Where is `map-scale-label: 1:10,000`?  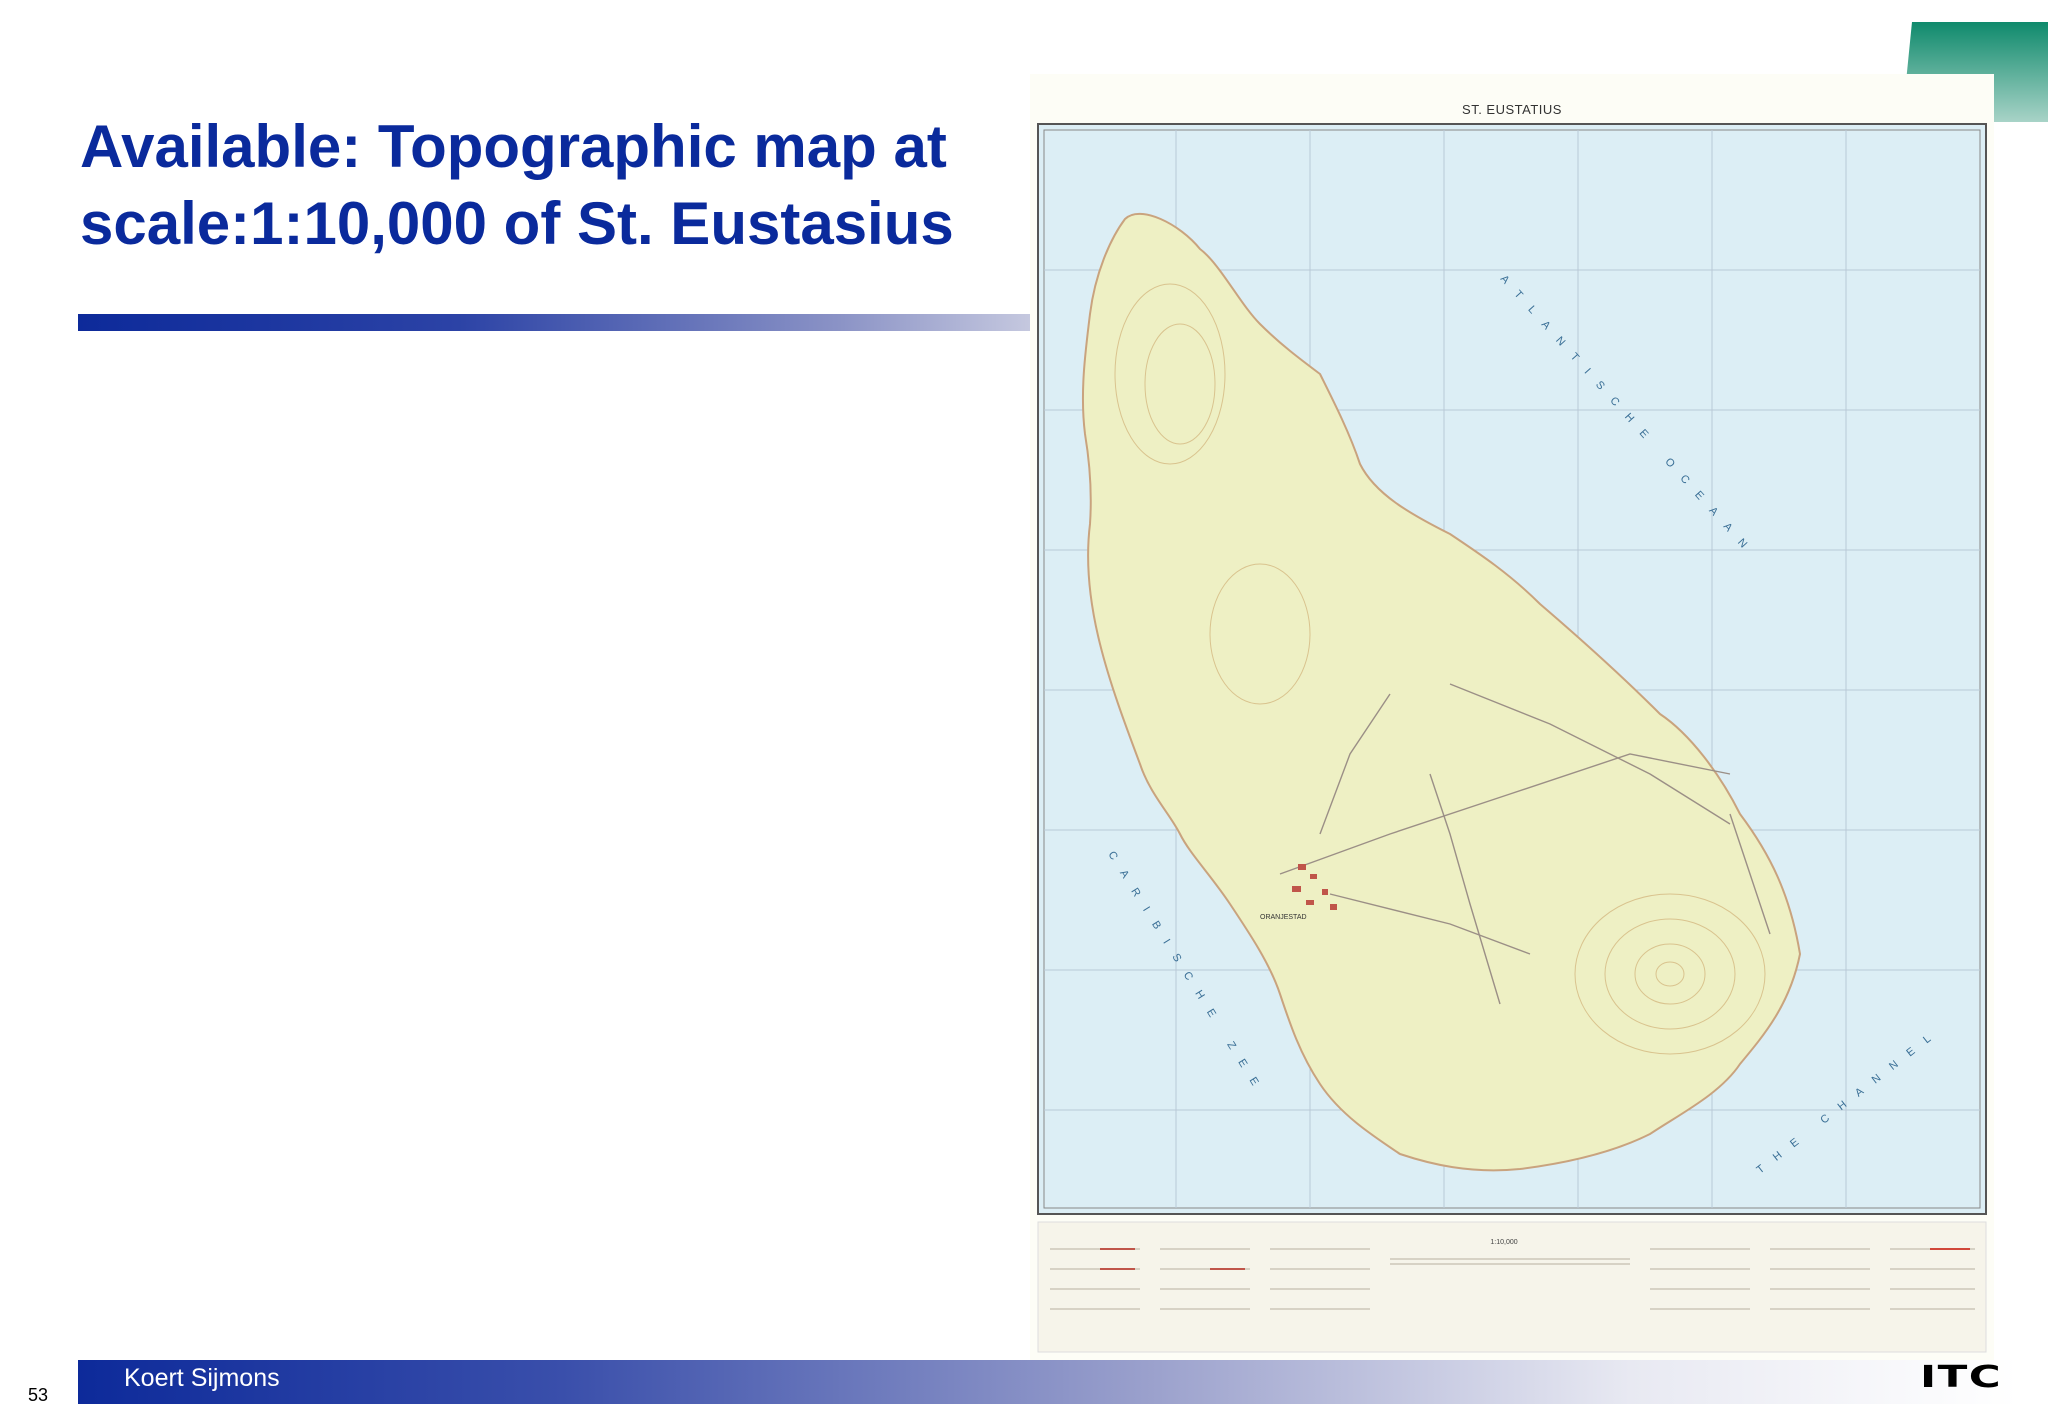 map-scale-label: 1:10,000 is located at coordinates (1503, 1242).